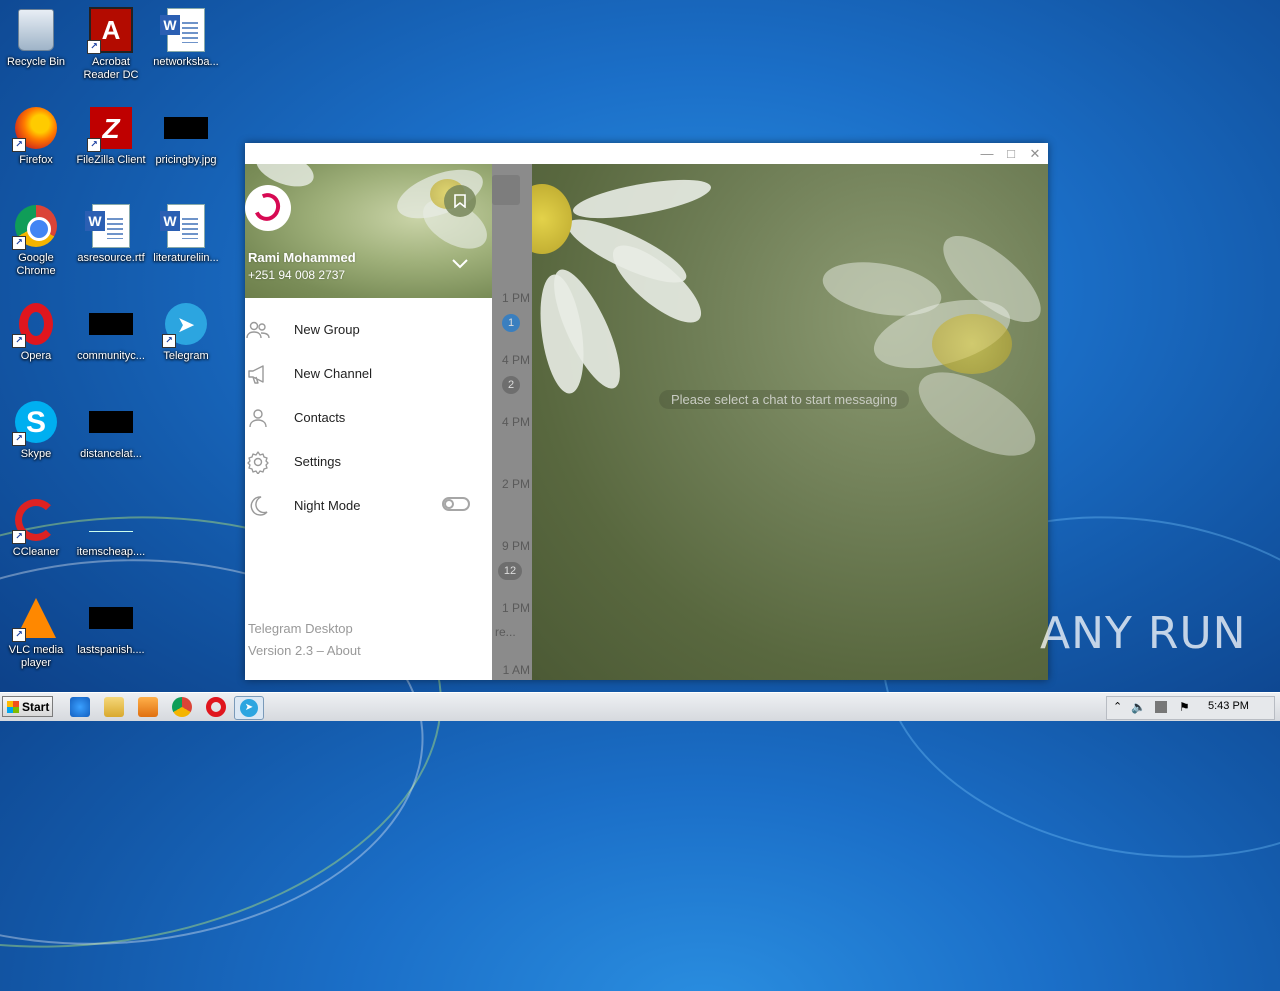  Describe the element at coordinates (515, 484) in the screenshot. I see `chat-time: 2 PM` at that location.